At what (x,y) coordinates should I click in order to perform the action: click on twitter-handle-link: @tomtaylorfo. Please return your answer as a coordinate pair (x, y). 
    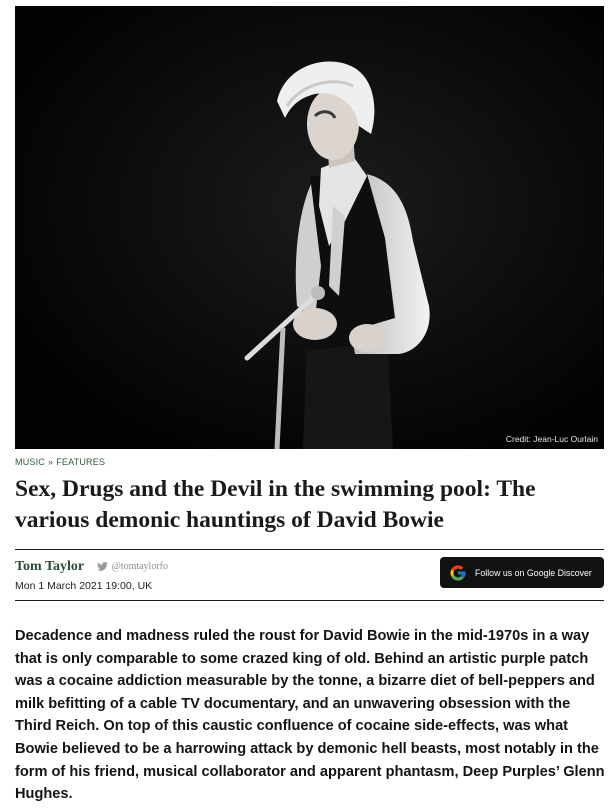
    Looking at the image, I should click on (132, 567).